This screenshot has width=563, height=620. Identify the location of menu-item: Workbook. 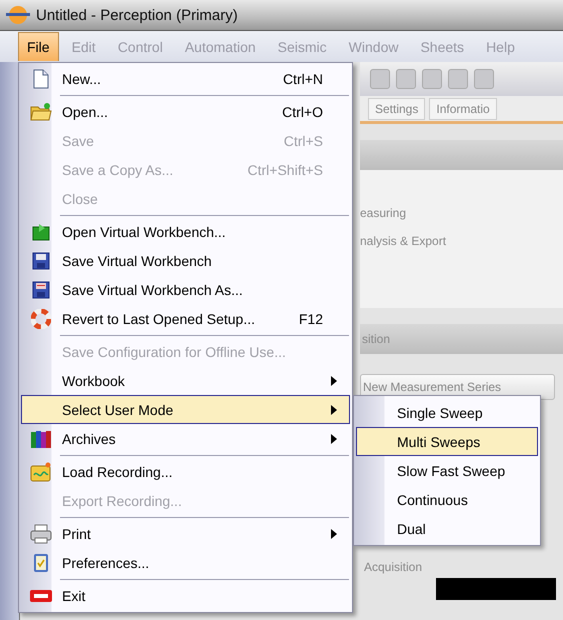
(185, 380).